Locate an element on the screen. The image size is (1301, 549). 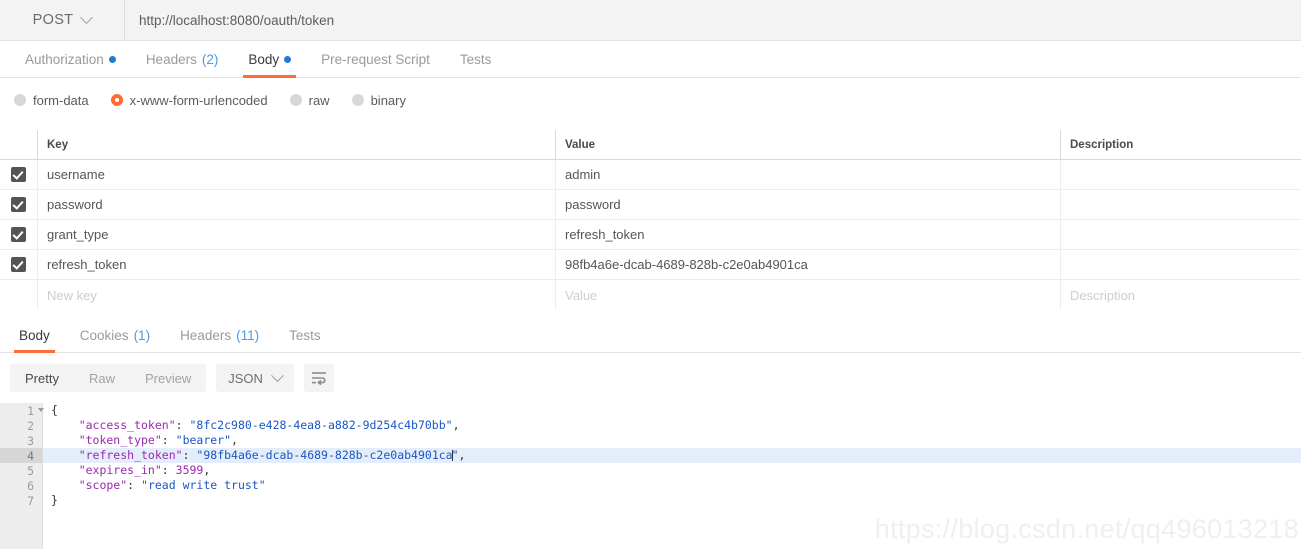
column-header-description: Description is located at coordinates (1102, 144).